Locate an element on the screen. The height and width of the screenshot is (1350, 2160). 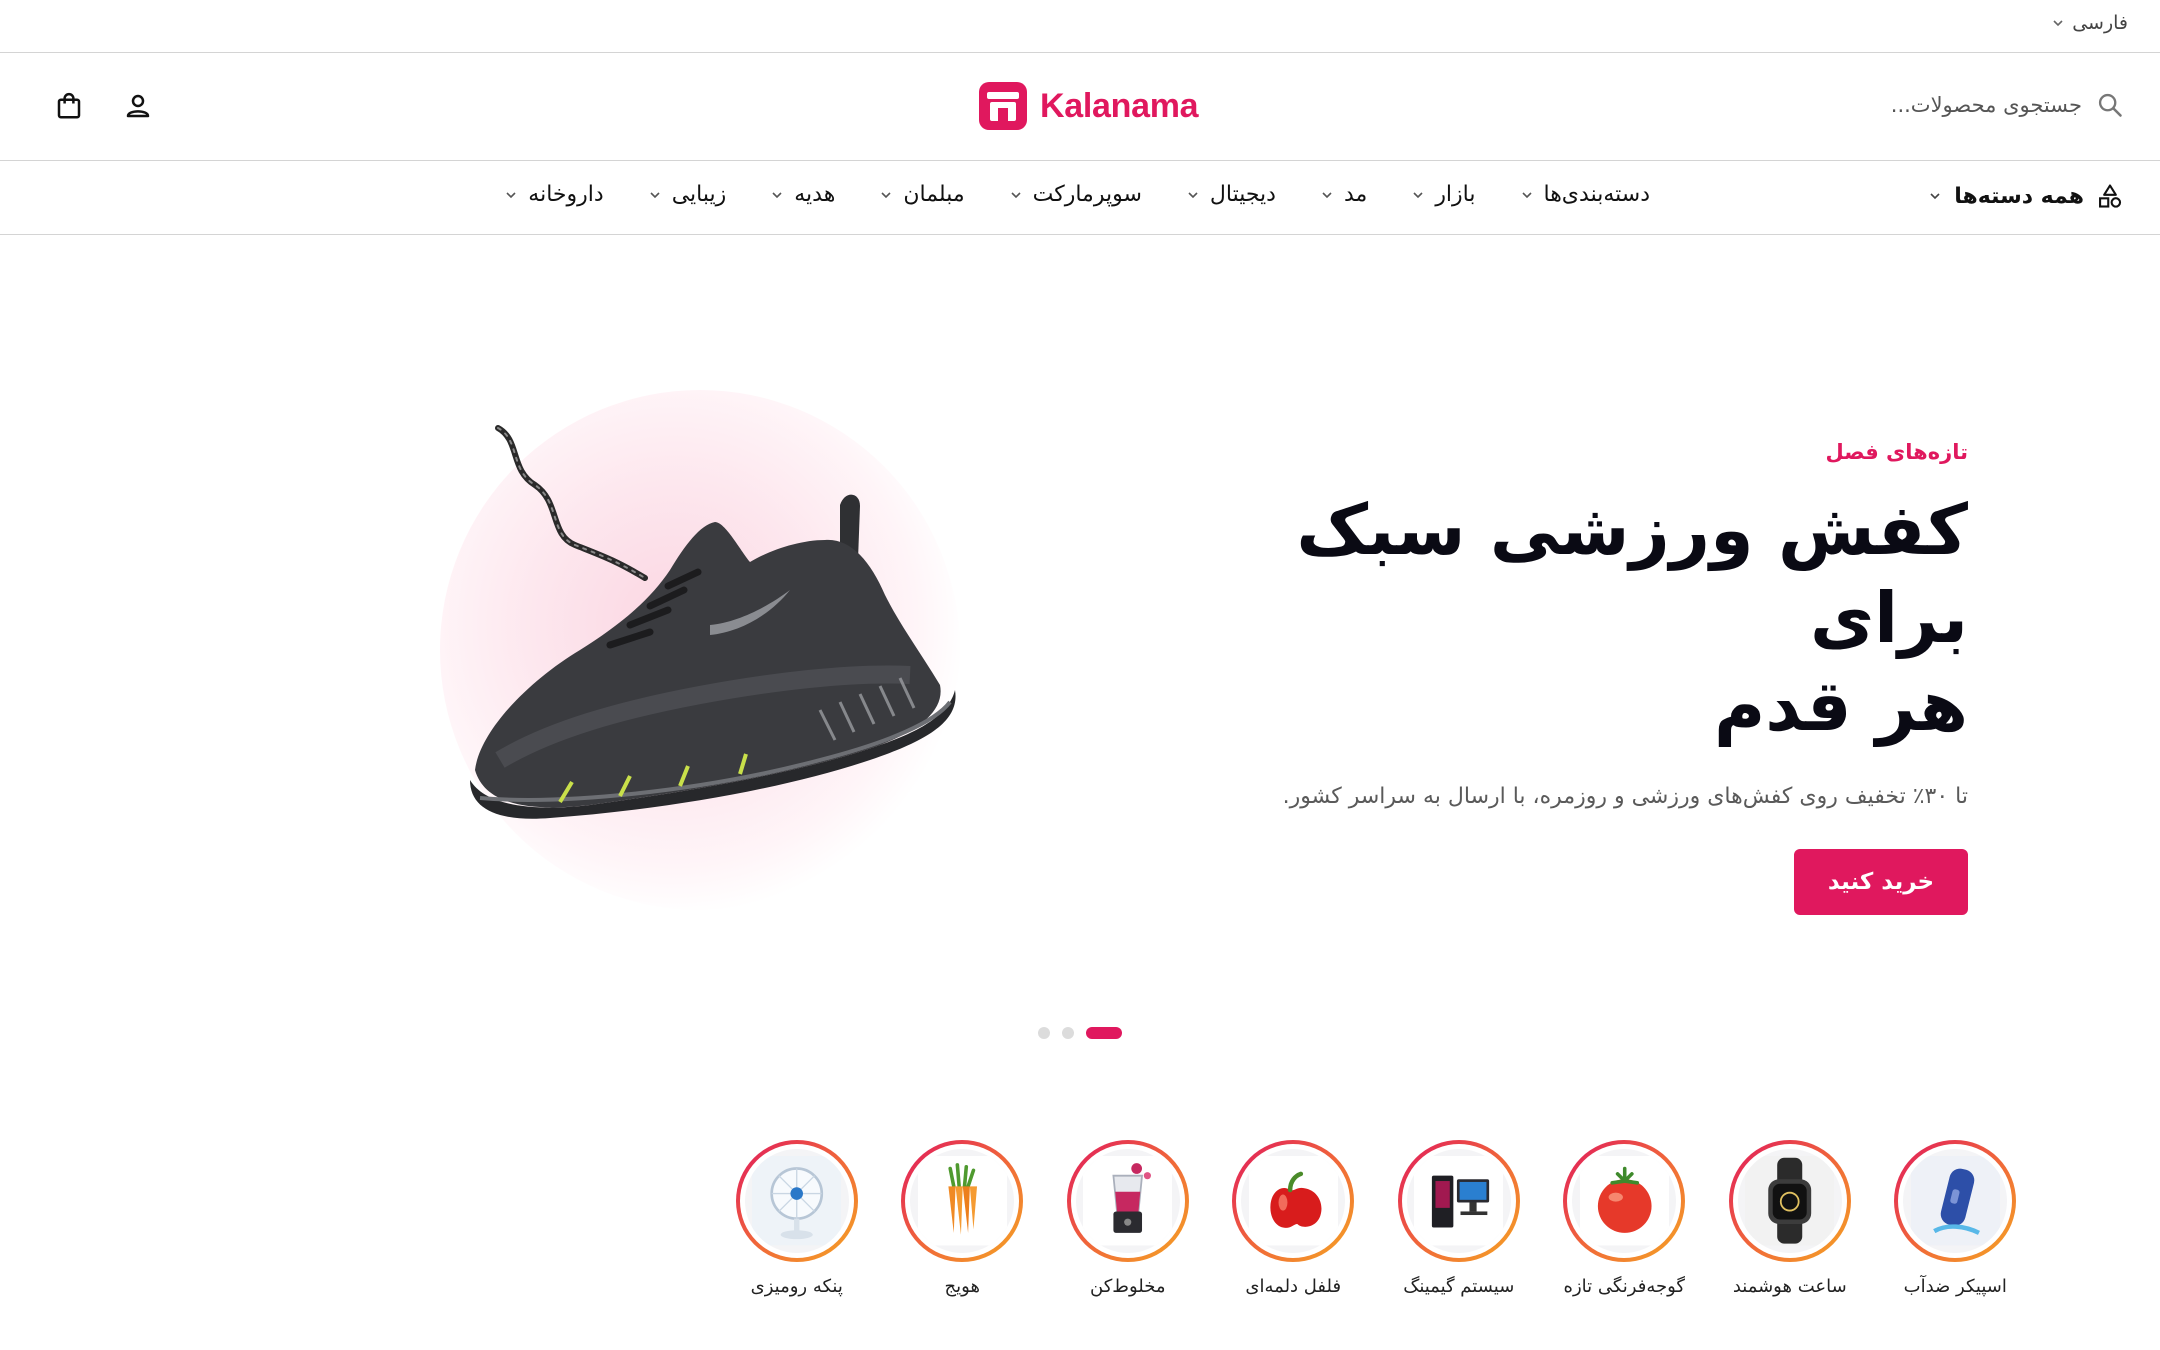
hero-title-line2: هر قدم is located at coordinates (1840, 706).